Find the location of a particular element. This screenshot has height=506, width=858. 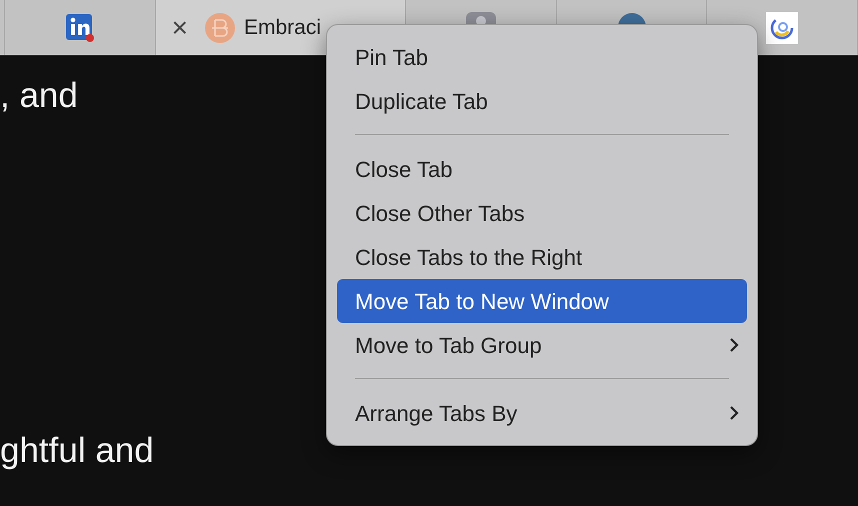

tab-title: Embraci is located at coordinates (283, 27).